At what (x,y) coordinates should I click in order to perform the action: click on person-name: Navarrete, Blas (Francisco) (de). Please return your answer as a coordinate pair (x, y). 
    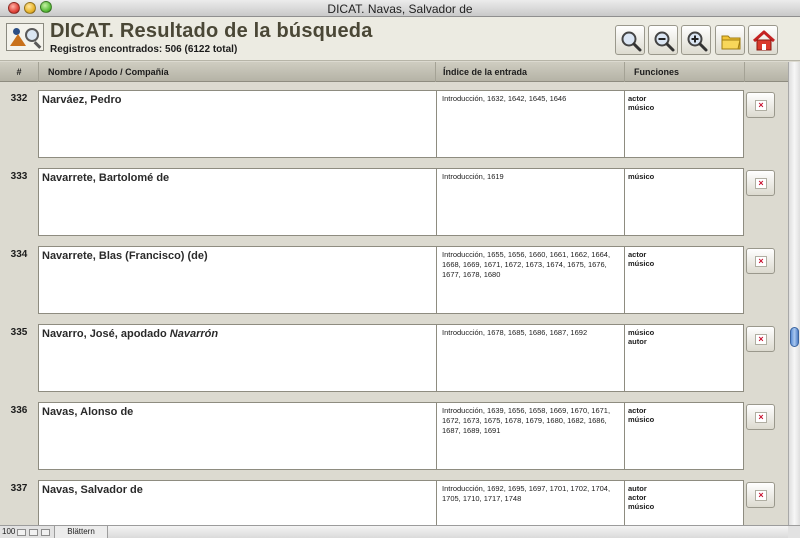
    Looking at the image, I should click on (237, 256).